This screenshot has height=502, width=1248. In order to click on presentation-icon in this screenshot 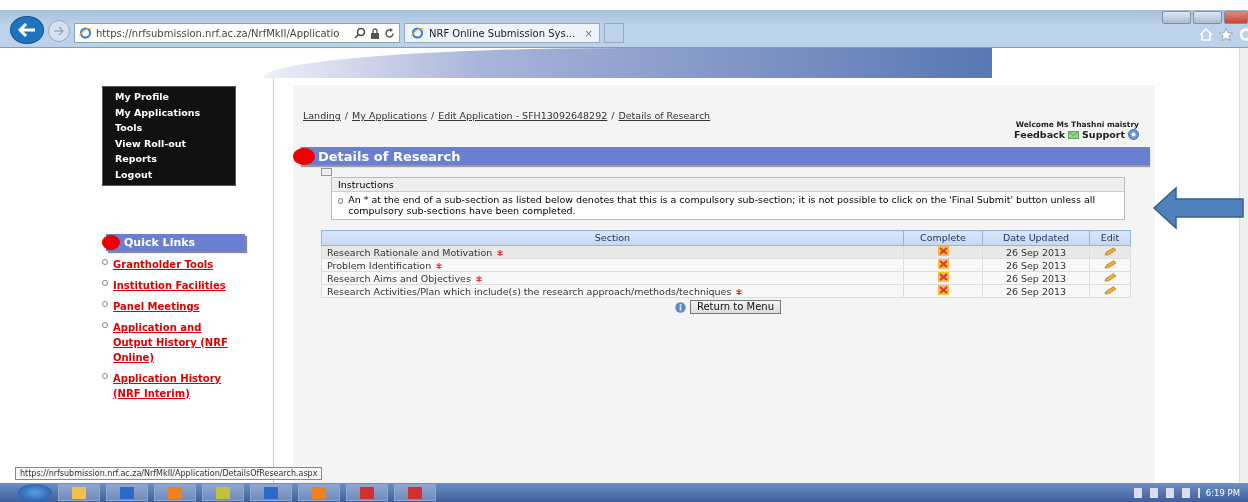, I will do `click(415, 492)`.